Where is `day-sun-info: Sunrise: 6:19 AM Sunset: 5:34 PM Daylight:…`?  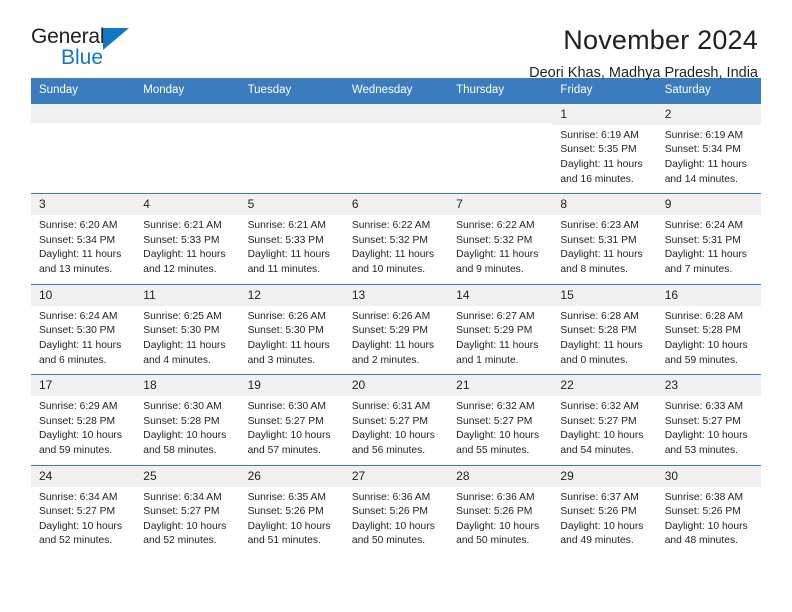 day-sun-info: Sunrise: 6:19 AM Sunset: 5:34 PM Daylight:… is located at coordinates (709, 159).